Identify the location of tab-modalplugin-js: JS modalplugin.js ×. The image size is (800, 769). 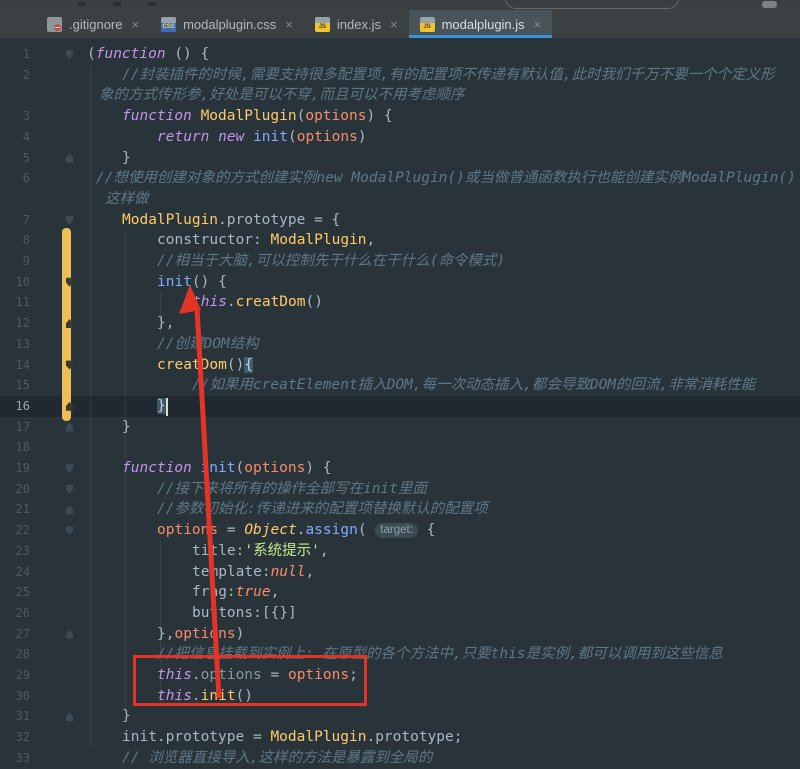
(480, 24).